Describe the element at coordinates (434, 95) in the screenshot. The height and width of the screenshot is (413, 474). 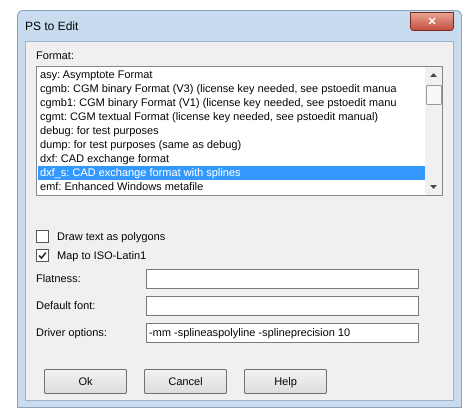
I see `scroll-thumb` at that location.